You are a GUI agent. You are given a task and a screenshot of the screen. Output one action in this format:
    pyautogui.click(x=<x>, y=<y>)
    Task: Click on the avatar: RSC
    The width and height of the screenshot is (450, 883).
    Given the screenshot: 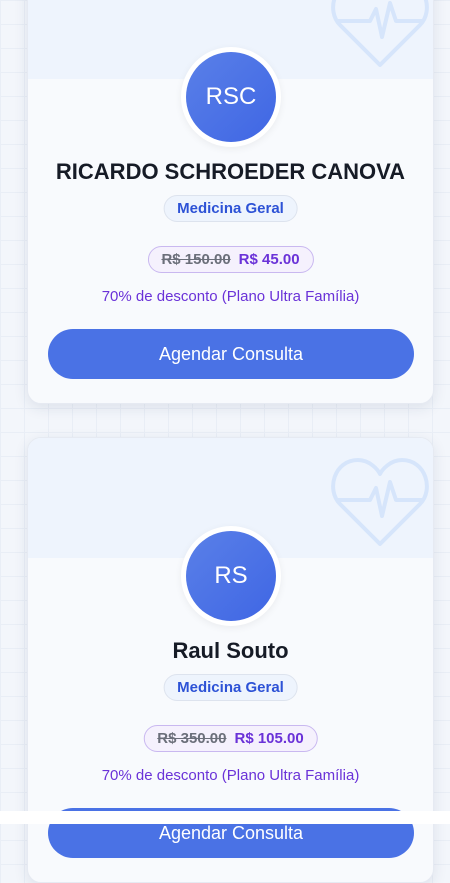 What is the action you would take?
    pyautogui.click(x=231, y=97)
    